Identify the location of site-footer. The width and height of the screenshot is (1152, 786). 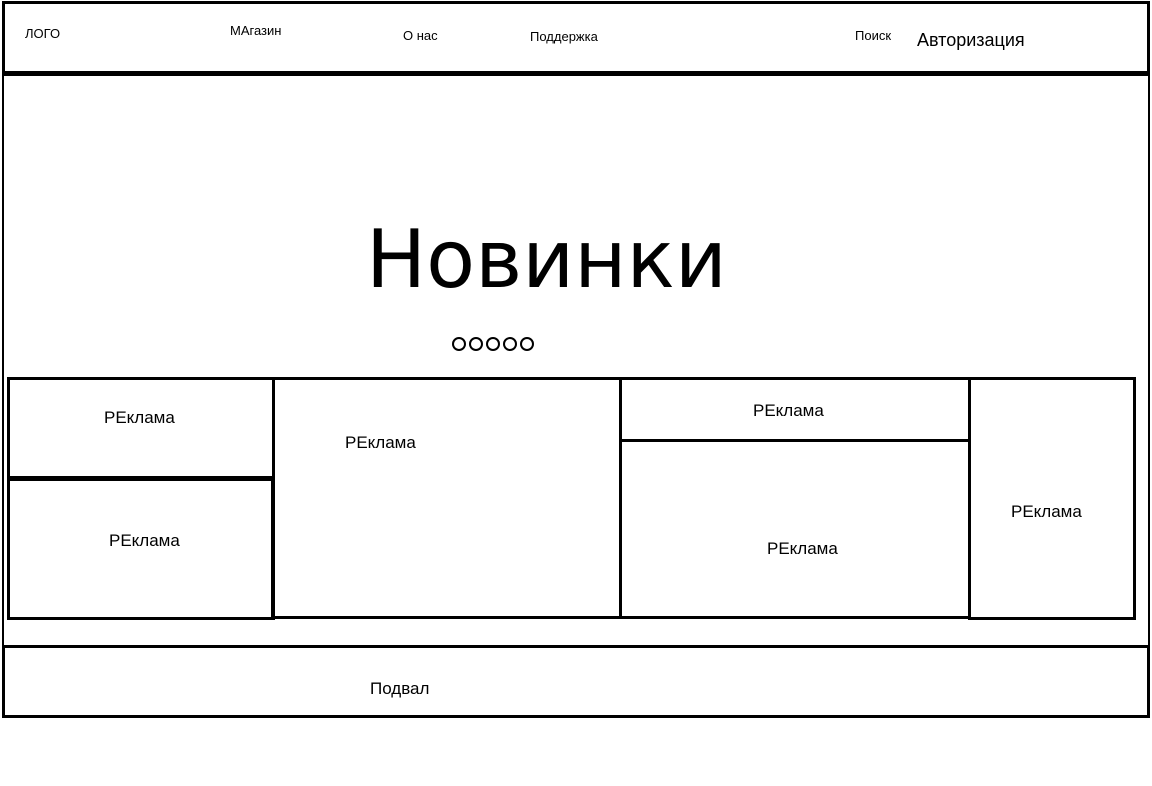
(576, 681).